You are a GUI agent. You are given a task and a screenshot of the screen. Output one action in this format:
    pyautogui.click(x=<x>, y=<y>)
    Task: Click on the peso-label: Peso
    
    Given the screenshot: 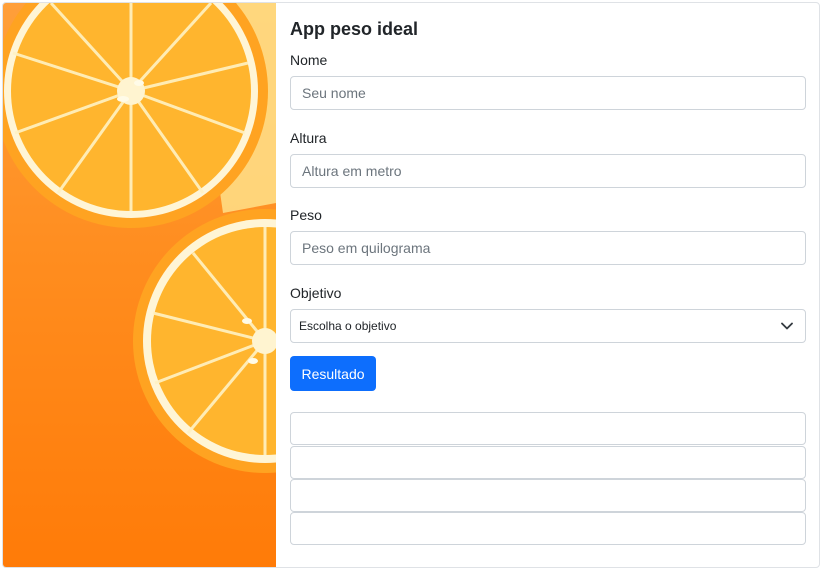 What is the action you would take?
    pyautogui.click(x=306, y=215)
    